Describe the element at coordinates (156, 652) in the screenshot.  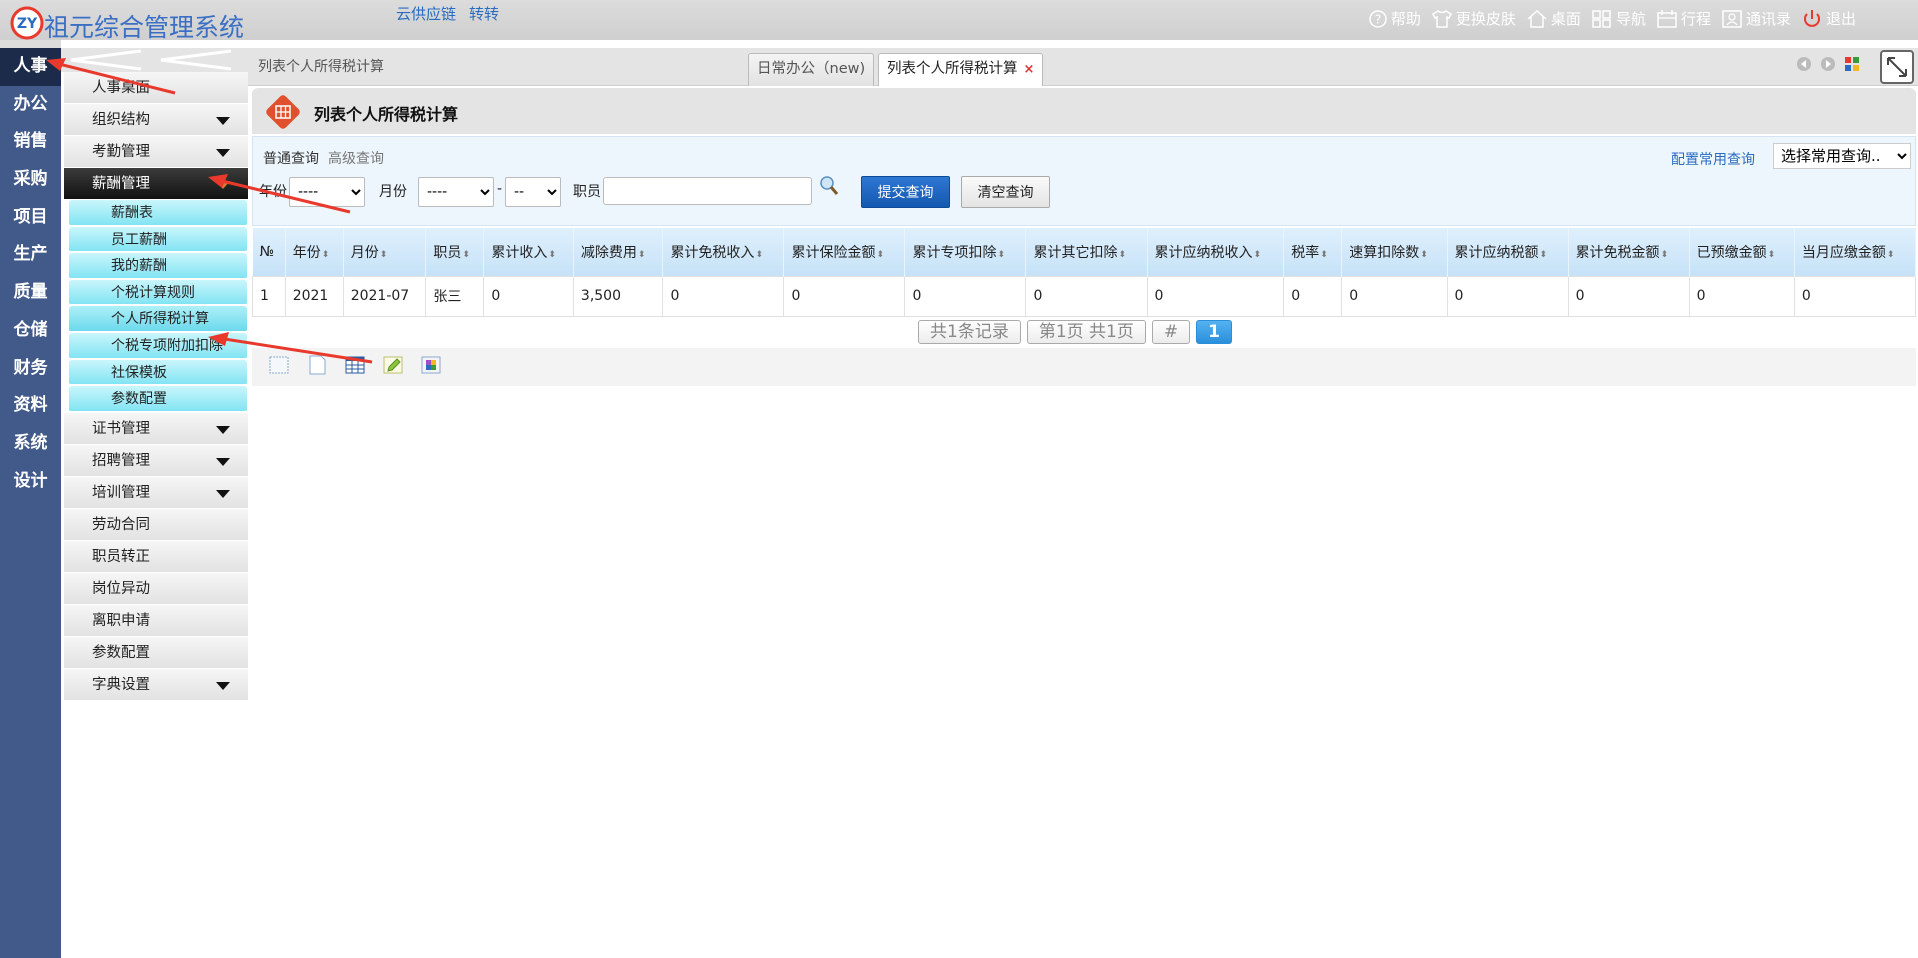
I see `sidebar-item-hr-params: 参数配置` at that location.